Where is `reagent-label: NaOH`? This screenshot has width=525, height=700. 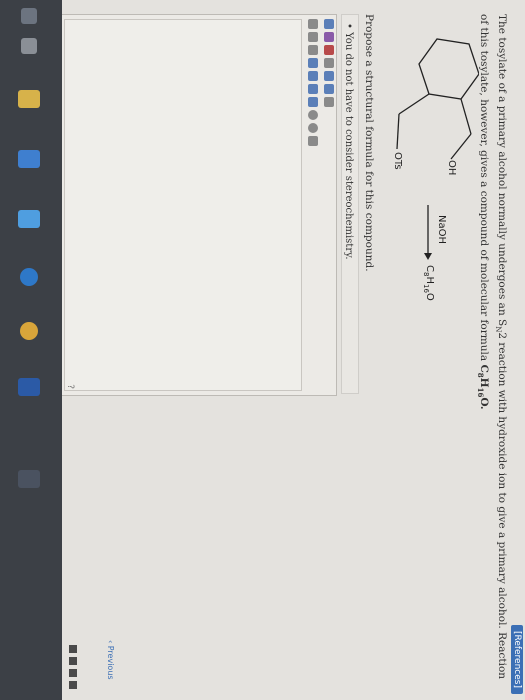
reagent-label: NaOH is located at coordinates (441, 229).